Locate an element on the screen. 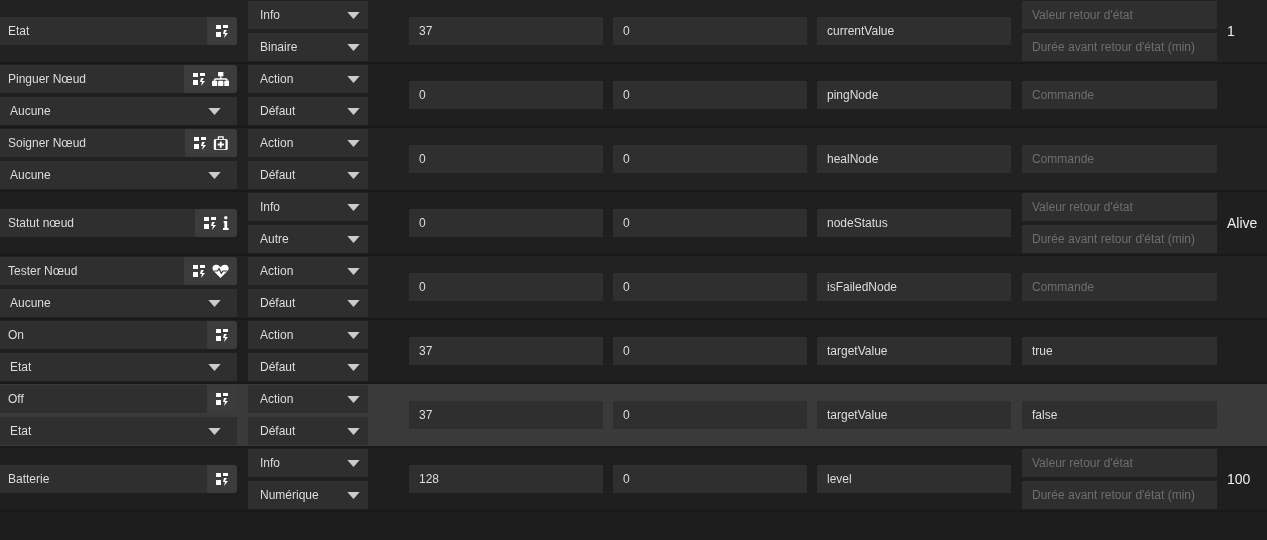 Image resolution: width=1267 pixels, height=540 pixels. name-field: Etat is located at coordinates (118, 31).